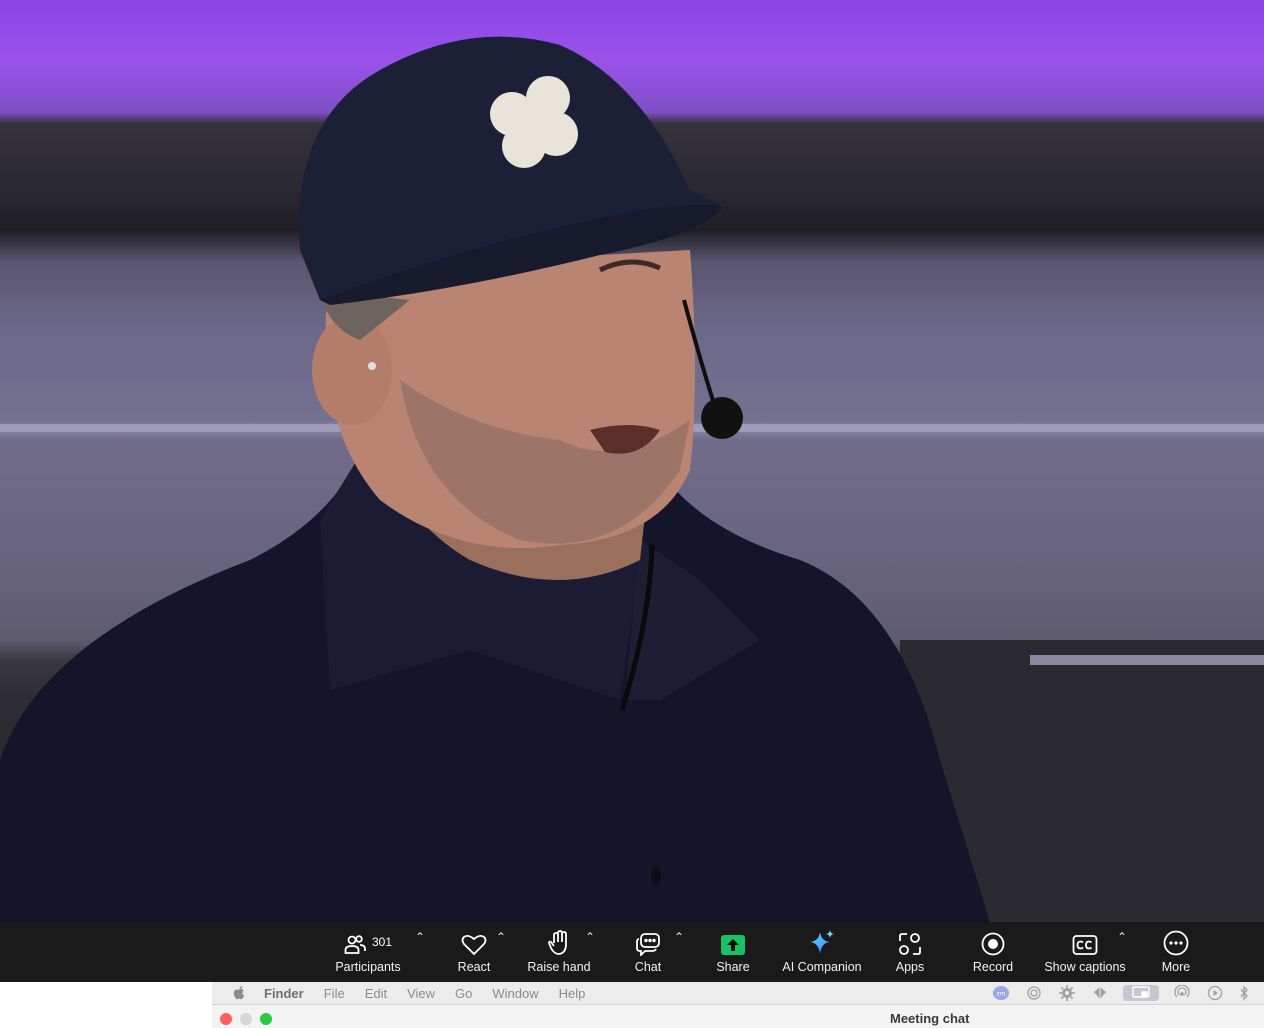 The width and height of the screenshot is (1264, 1028). Describe the element at coordinates (930, 1018) in the screenshot. I see `window-title: Meeting chat` at that location.